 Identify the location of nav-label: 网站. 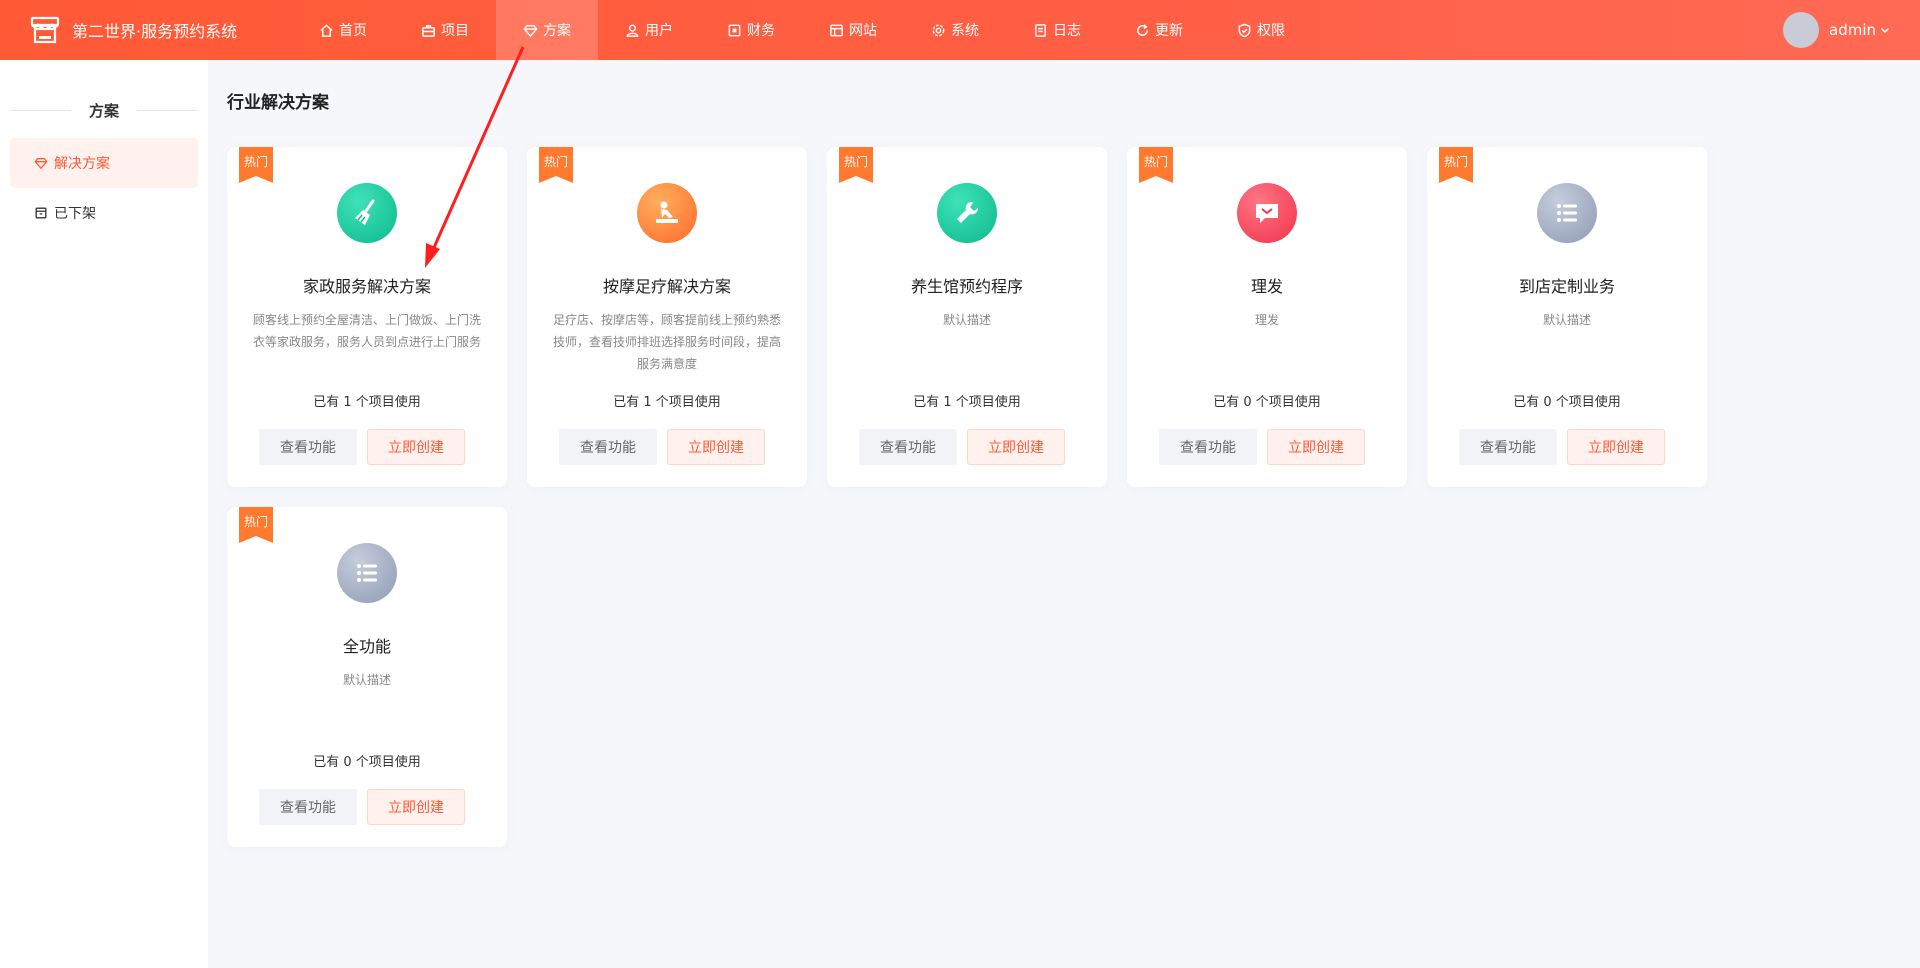
(863, 31).